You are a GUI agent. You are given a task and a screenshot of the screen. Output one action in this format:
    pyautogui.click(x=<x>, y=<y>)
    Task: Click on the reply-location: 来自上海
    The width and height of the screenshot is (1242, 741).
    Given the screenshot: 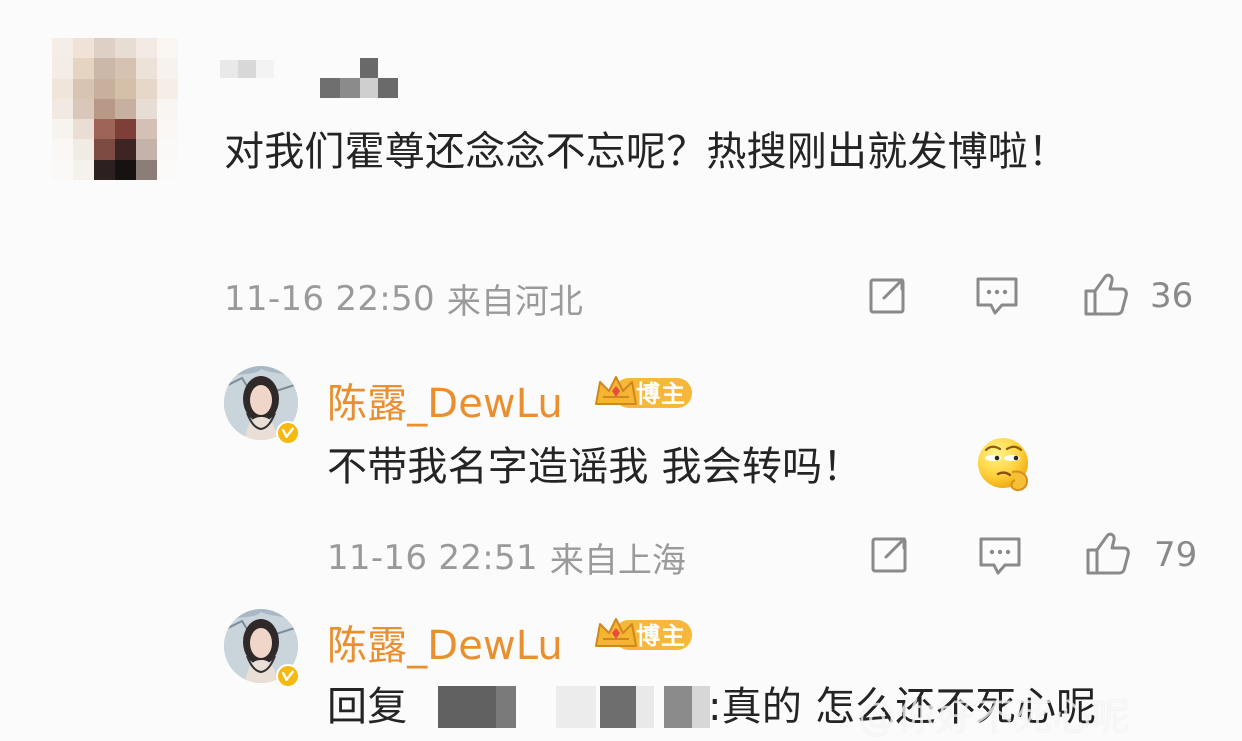 What is the action you would take?
    pyautogui.click(x=617, y=561)
    